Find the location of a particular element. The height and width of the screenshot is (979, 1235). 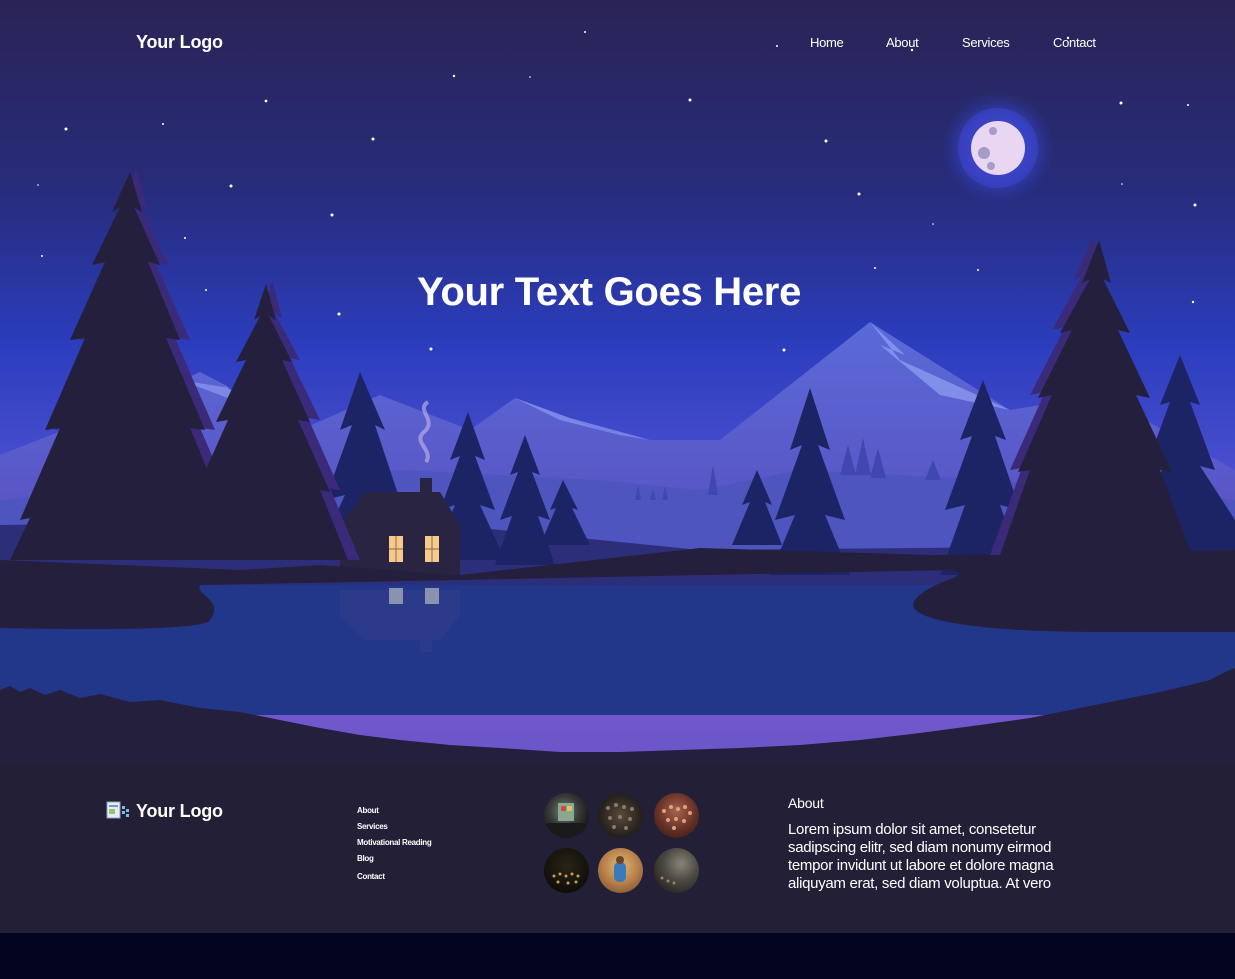

bottom-strip is located at coordinates (617, 956).